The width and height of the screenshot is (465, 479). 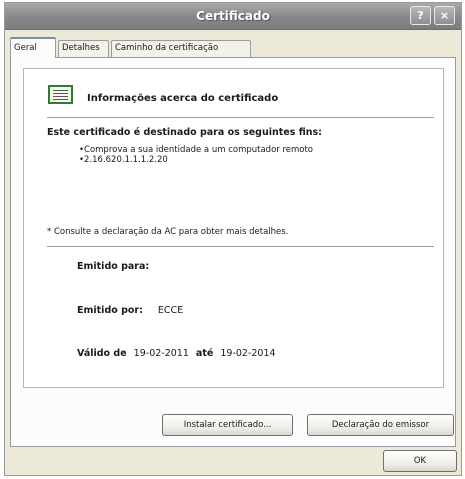 I want to click on purpose-item: •2.16.620.1.1.1.2.20, so click(x=123, y=160).